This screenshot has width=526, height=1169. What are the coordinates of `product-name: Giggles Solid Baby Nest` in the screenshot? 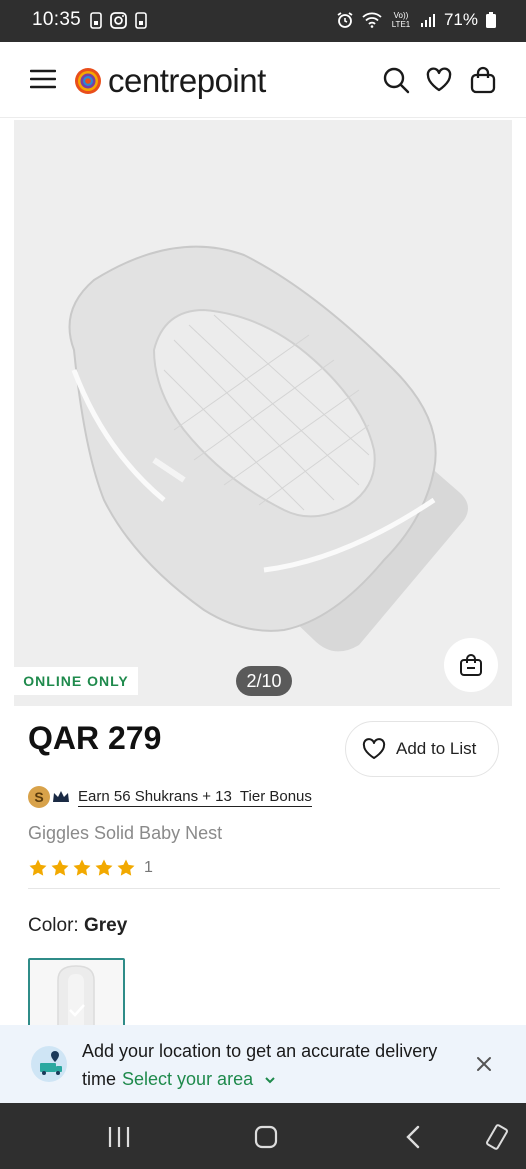 It's located at (125, 833).